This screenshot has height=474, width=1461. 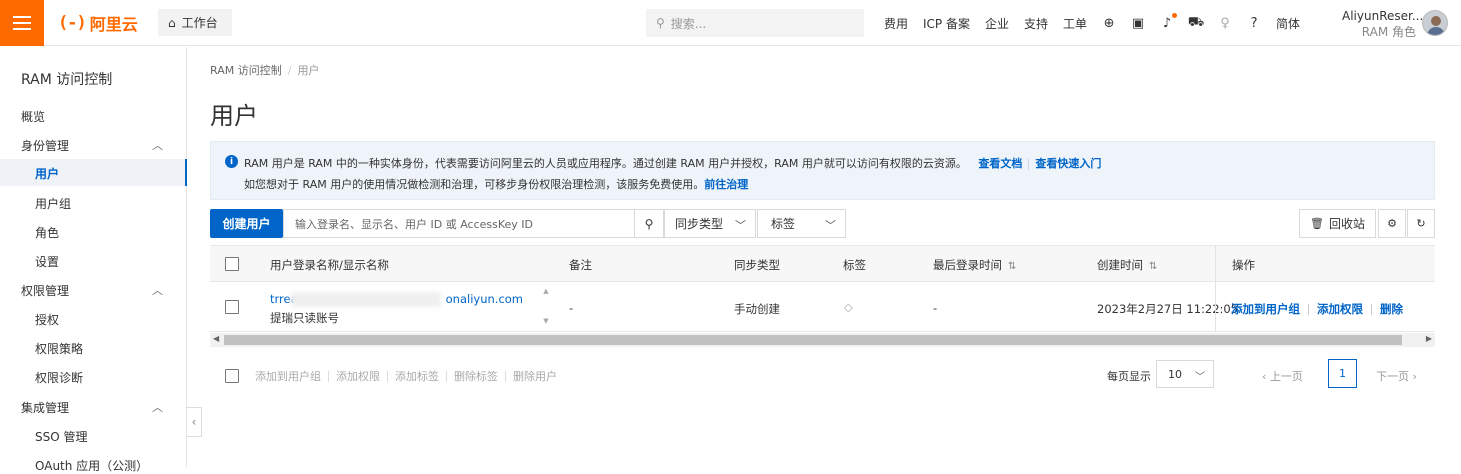 I want to click on horizontal-scrollbar: ◀ ▶, so click(x=822, y=340).